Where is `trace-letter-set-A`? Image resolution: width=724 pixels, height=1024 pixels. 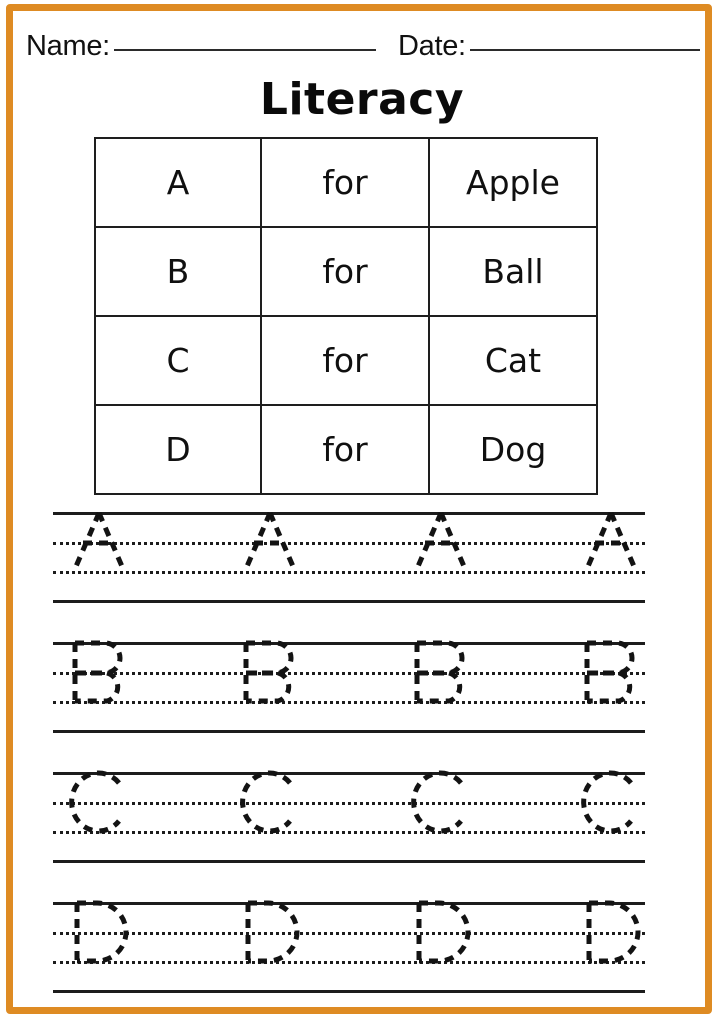
trace-letter-set-A is located at coordinates (349, 542).